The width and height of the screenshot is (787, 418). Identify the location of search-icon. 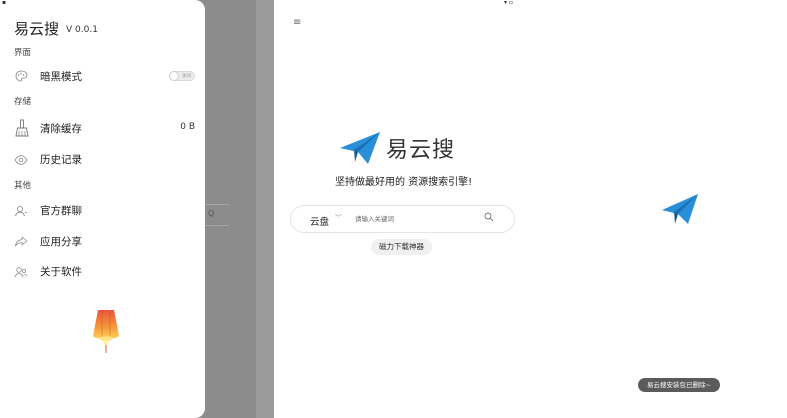
(489, 217).